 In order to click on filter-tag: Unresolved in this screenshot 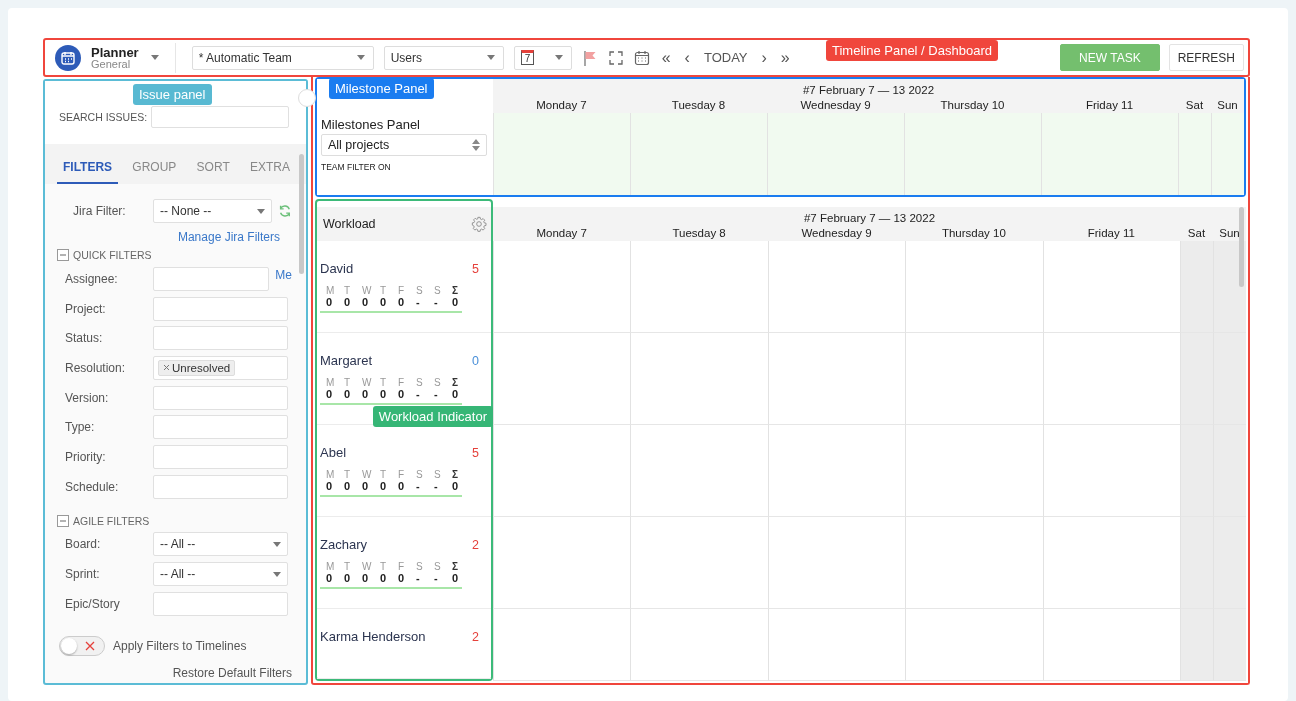, I will do `click(197, 367)`.